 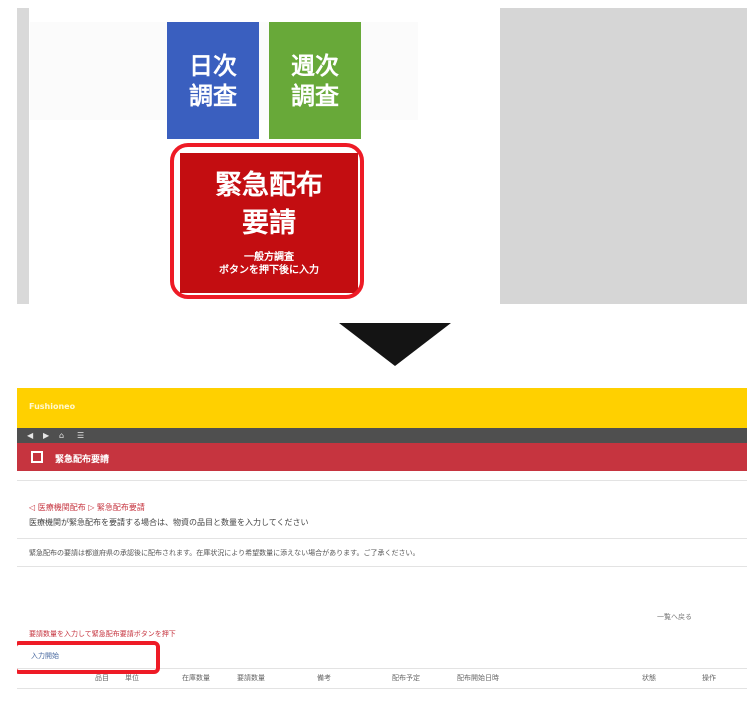 I want to click on column-header-notes: 備考, so click(x=324, y=678).